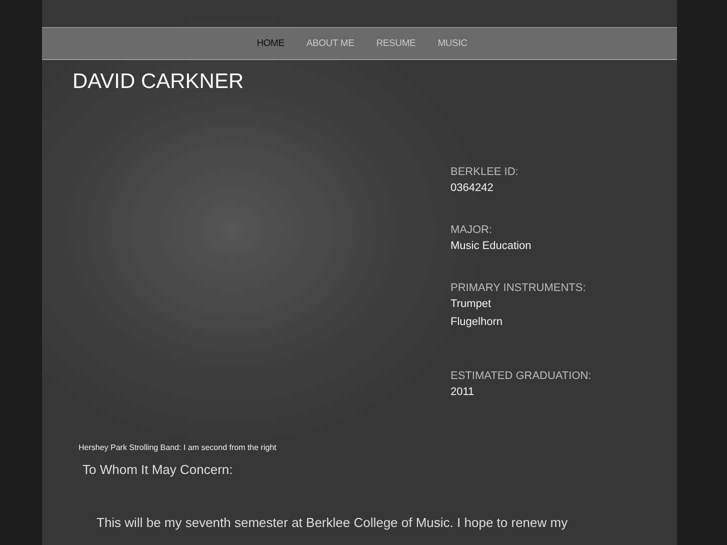 This screenshot has height=545, width=727. What do you see at coordinates (158, 82) in the screenshot?
I see `site-title: DAVID CARKNER` at bounding box center [158, 82].